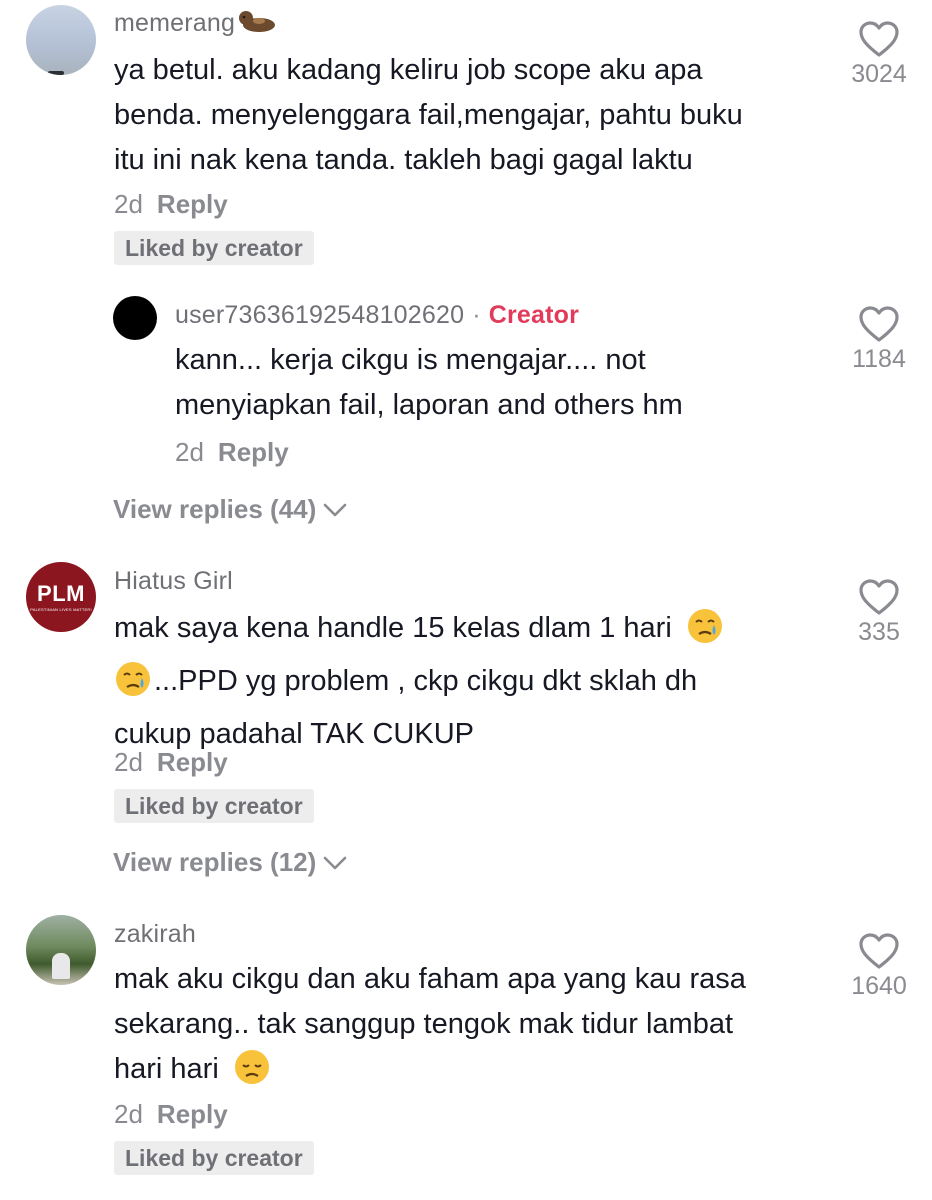 The width and height of the screenshot is (932, 1200). I want to click on reply-username: user73636192548102620, so click(319, 315).